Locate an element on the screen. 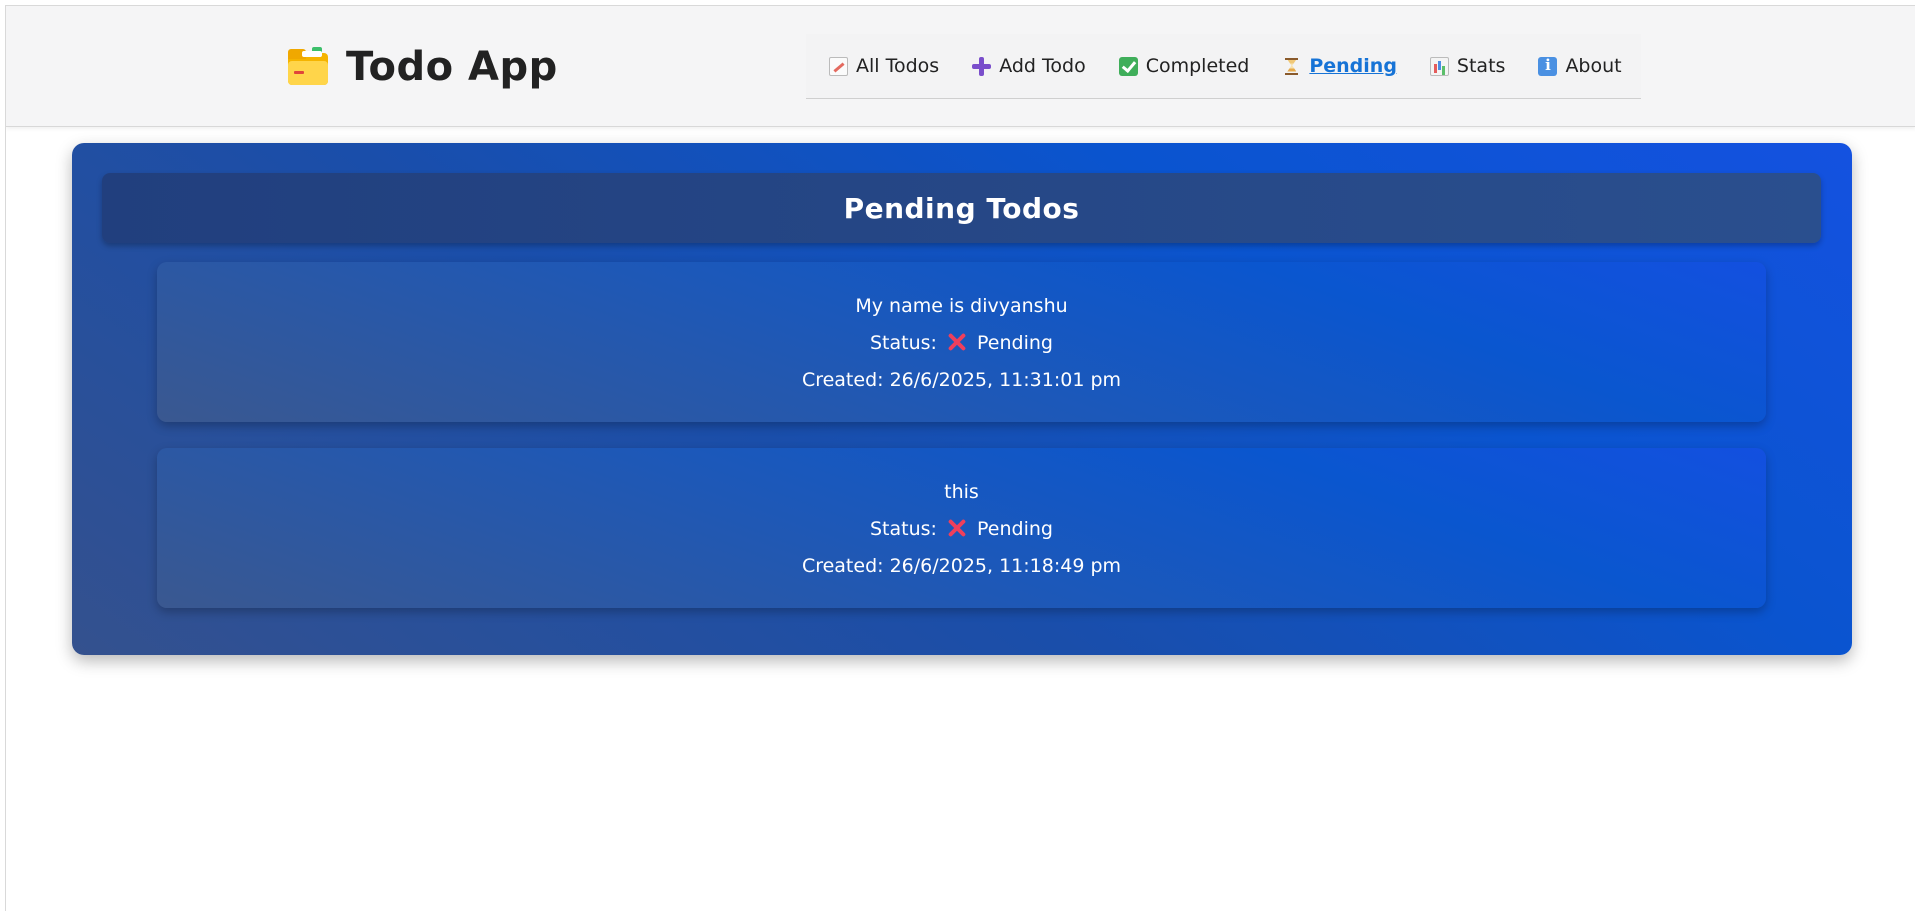 This screenshot has height=911, width=1915. created-at: 26/6/2025, 11:18:49 pm is located at coordinates (1005, 566).